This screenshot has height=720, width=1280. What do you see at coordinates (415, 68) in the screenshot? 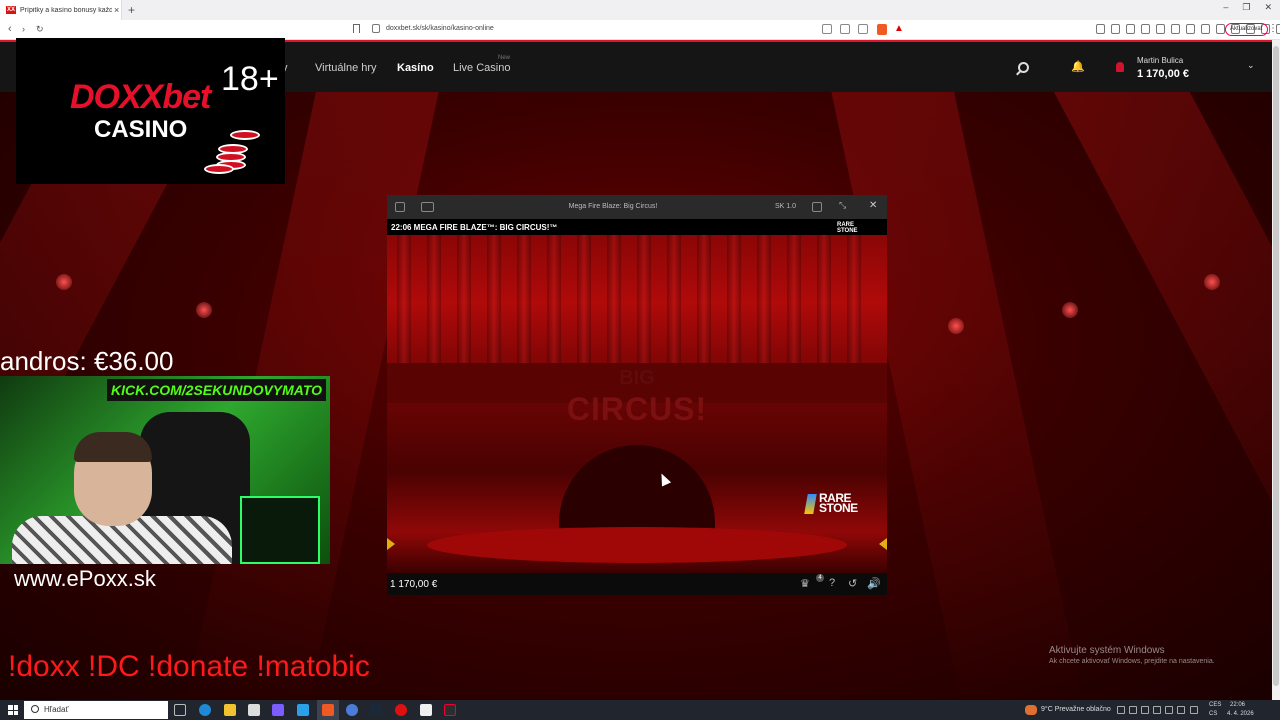
I see `nav-item-casino: Kasíno` at bounding box center [415, 68].